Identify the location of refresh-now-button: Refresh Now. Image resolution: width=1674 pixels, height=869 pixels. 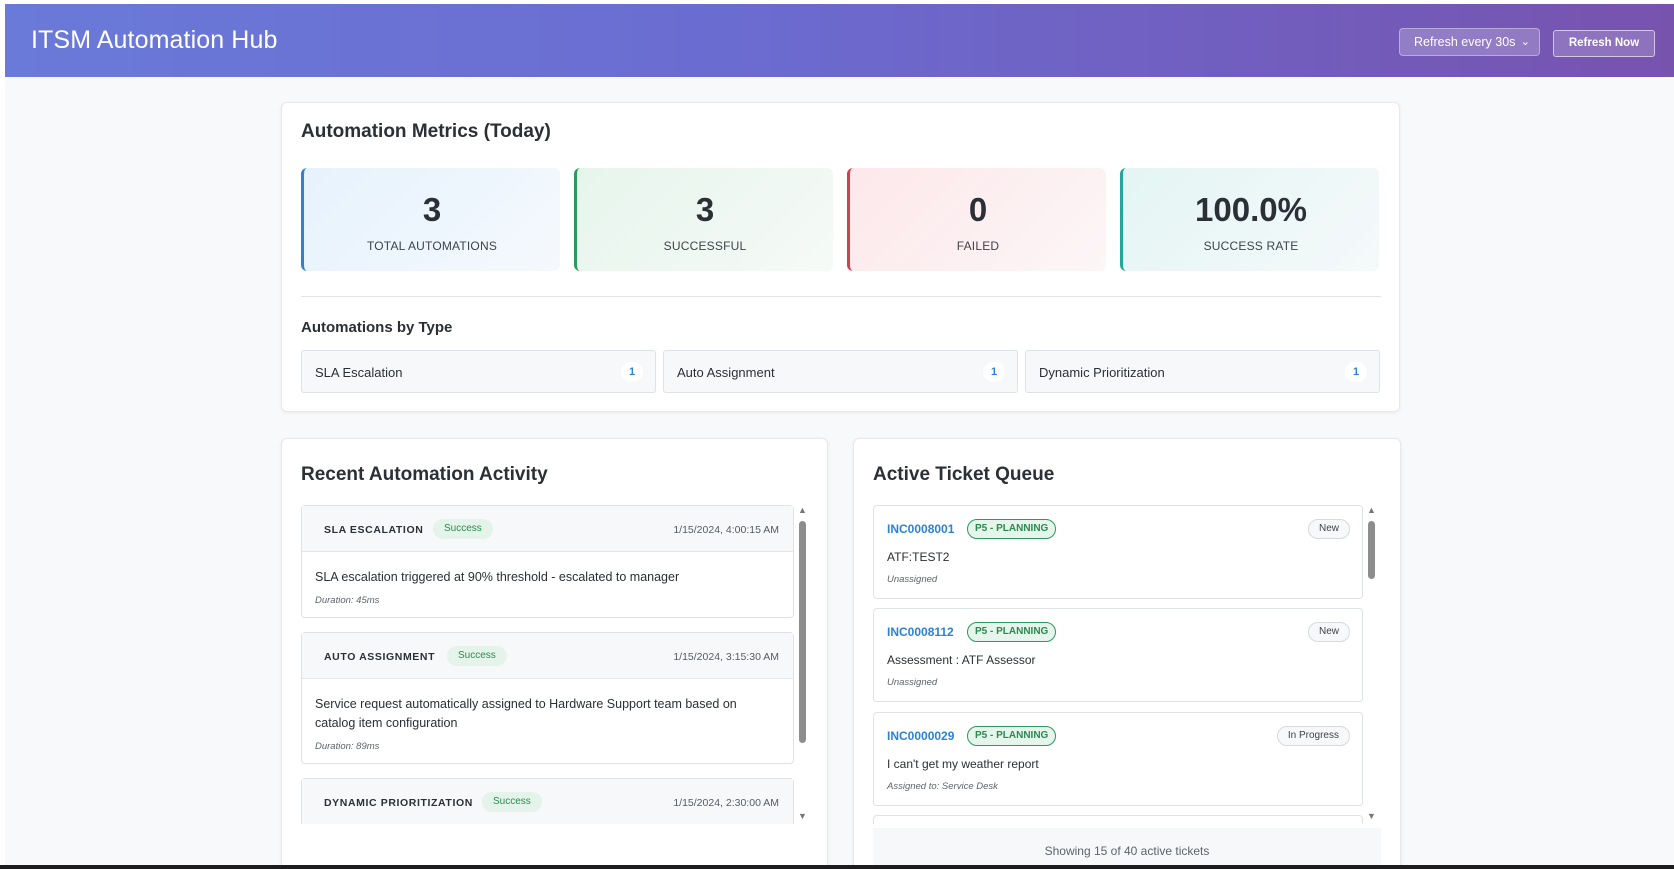
(1604, 43).